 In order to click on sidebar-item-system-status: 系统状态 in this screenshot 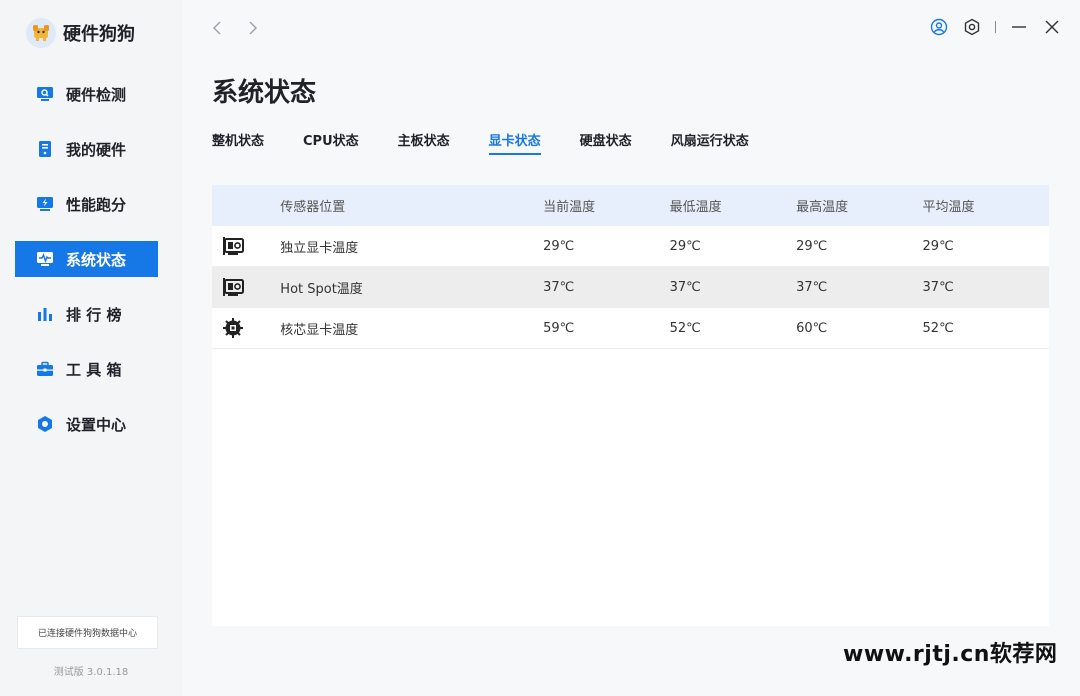, I will do `click(86, 259)`.